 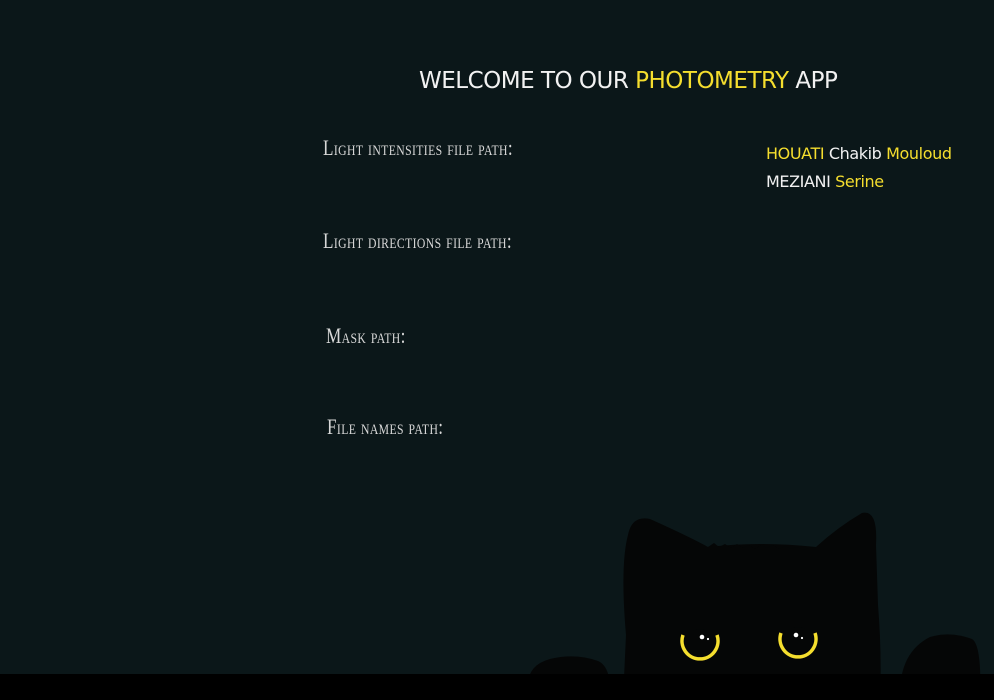 What do you see at coordinates (652, 151) in the screenshot?
I see `intensities-path-input` at bounding box center [652, 151].